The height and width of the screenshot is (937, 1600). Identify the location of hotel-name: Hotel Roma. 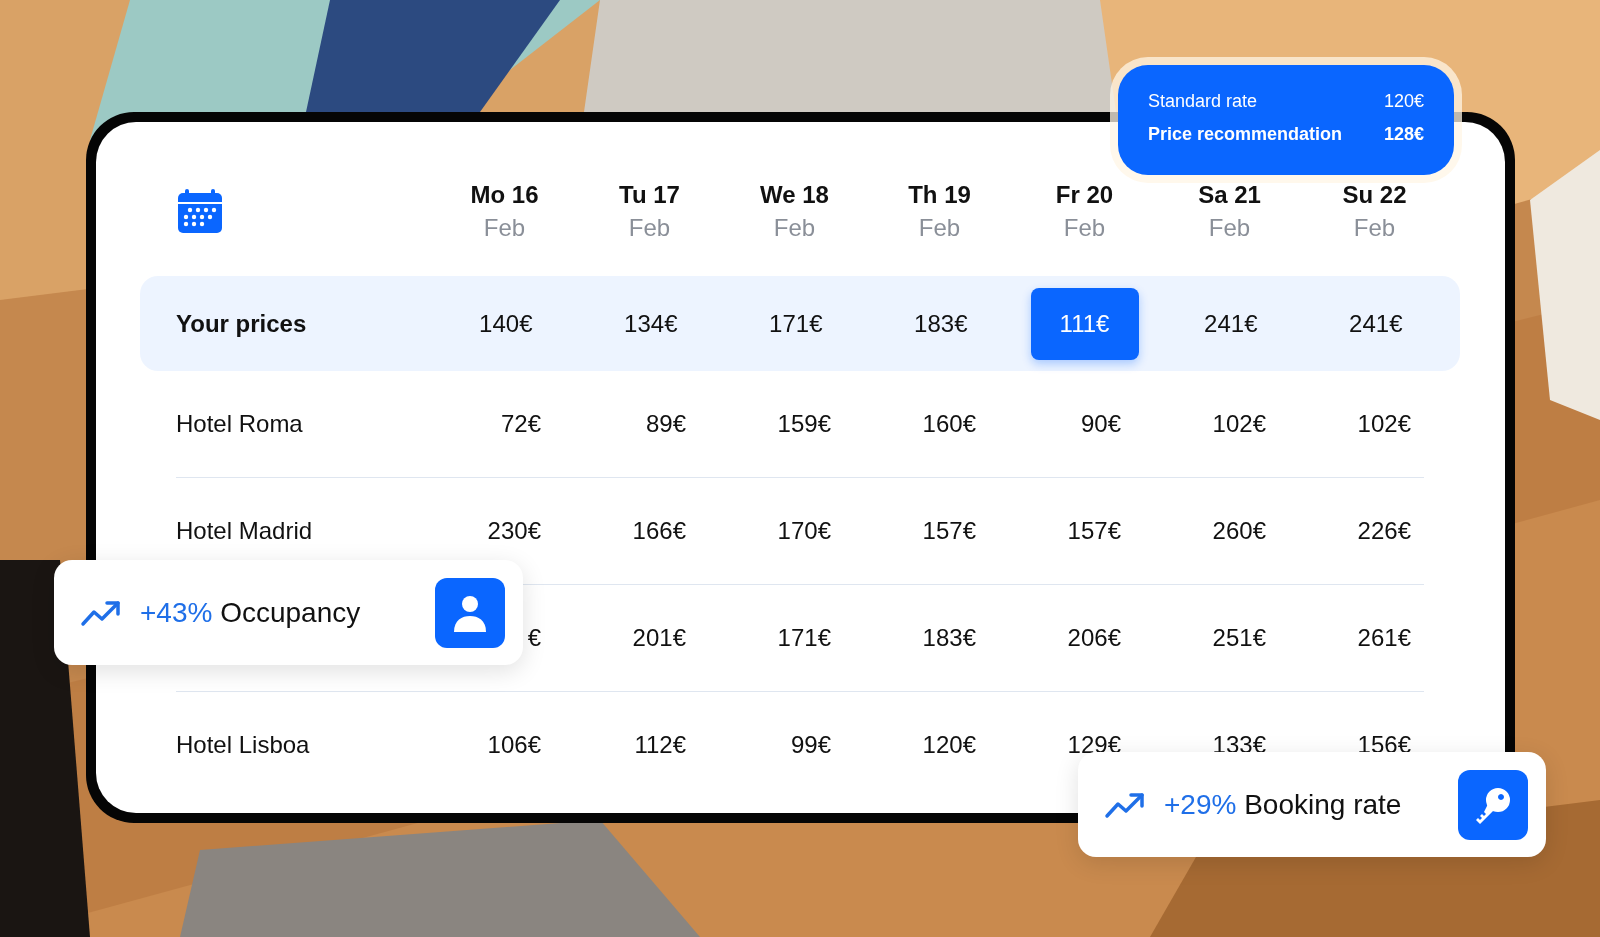
(239, 424).